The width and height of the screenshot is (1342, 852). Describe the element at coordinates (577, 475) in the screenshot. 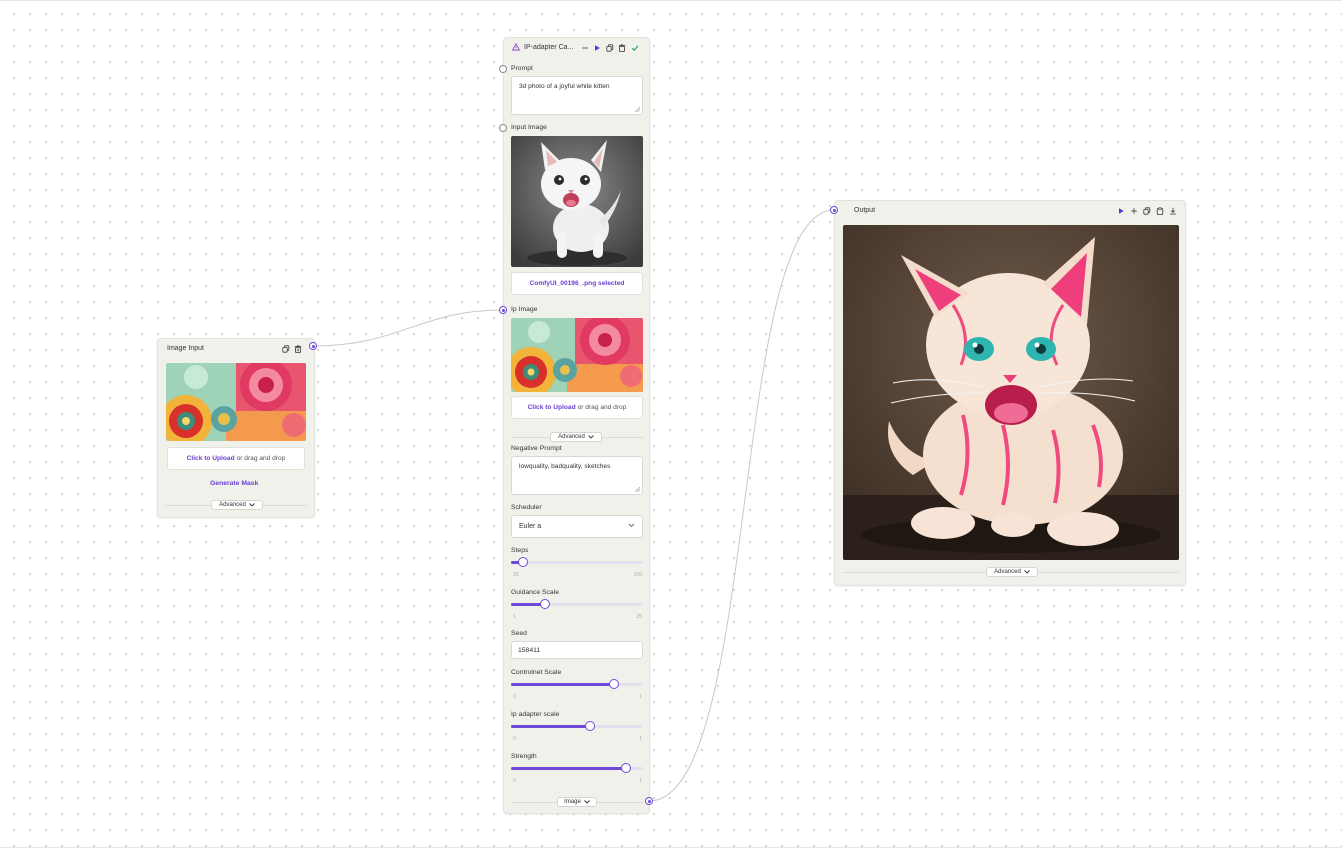

I see `negative-prompt-textarea: lowquality, badquality, sketches` at that location.